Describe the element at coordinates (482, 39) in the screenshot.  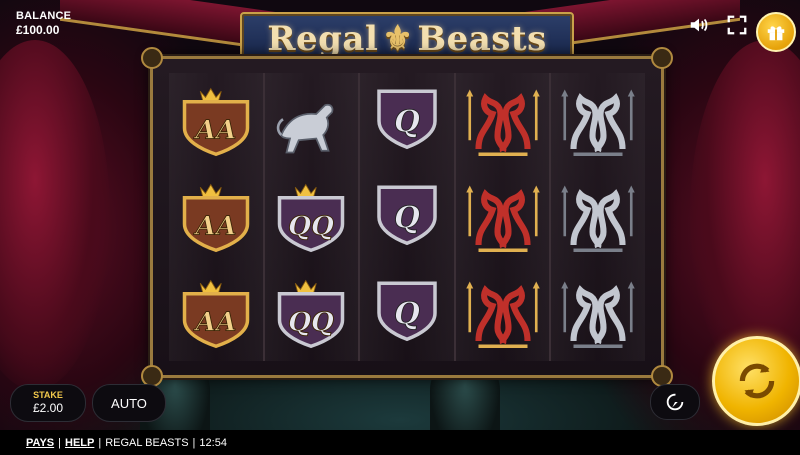
I see `logo-text-right: Beasts` at that location.